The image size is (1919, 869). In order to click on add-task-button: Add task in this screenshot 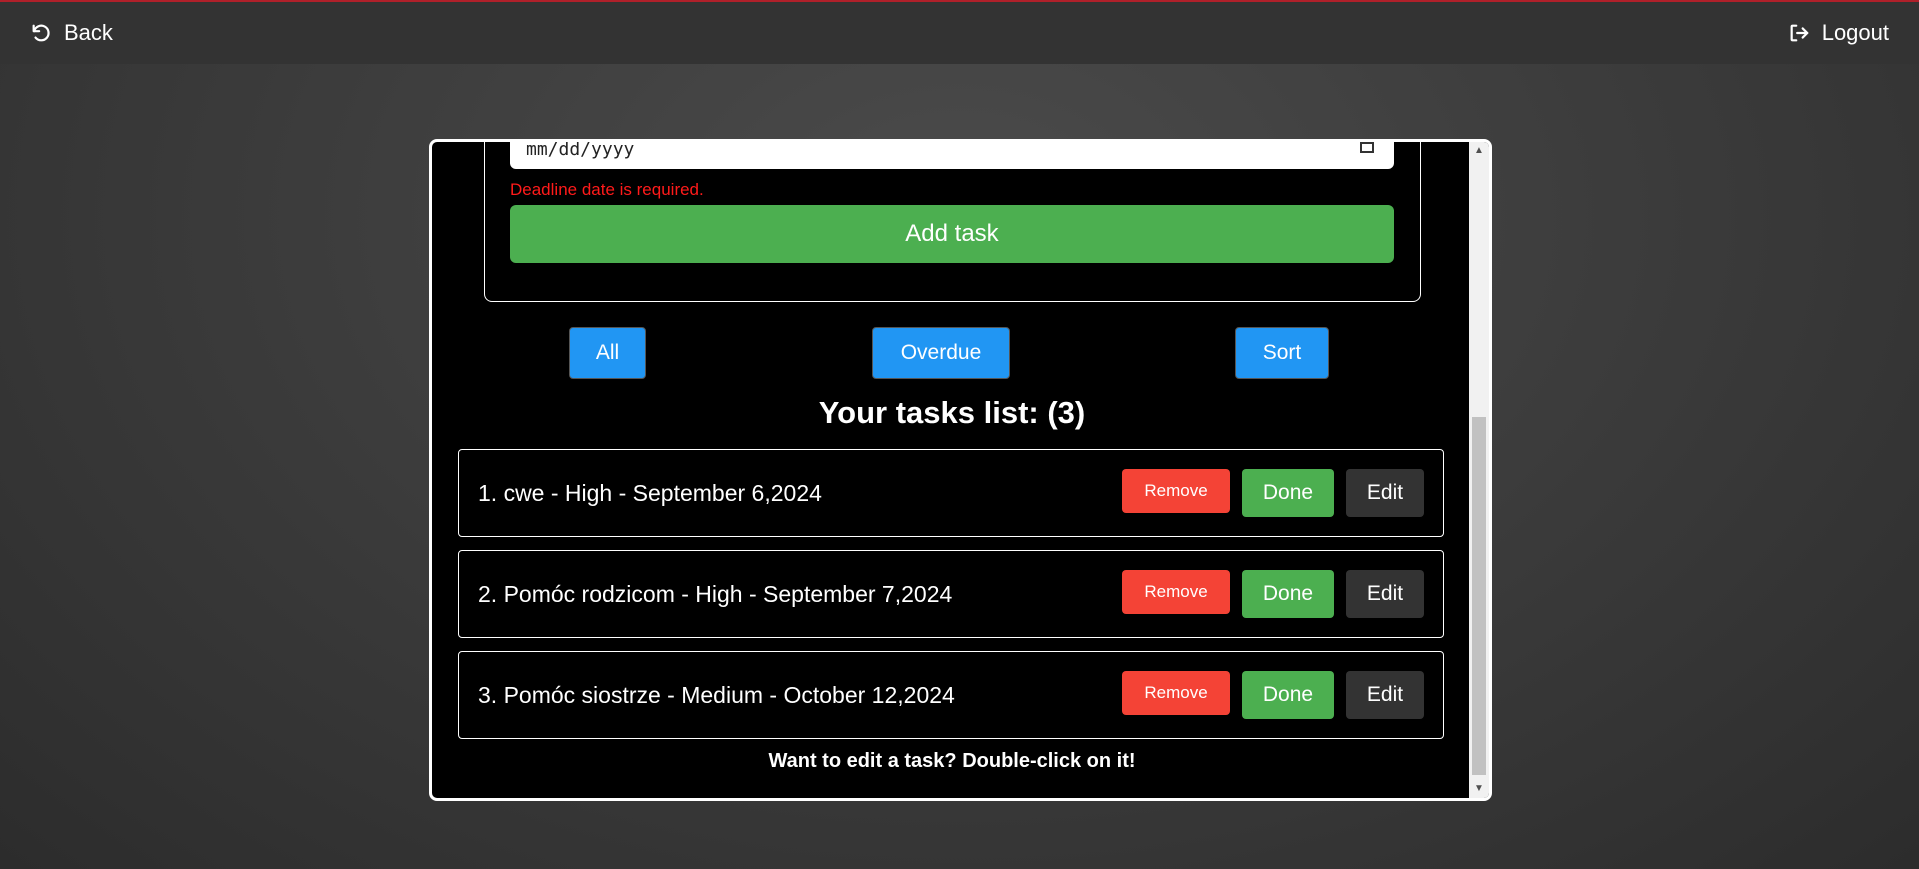, I will do `click(952, 234)`.